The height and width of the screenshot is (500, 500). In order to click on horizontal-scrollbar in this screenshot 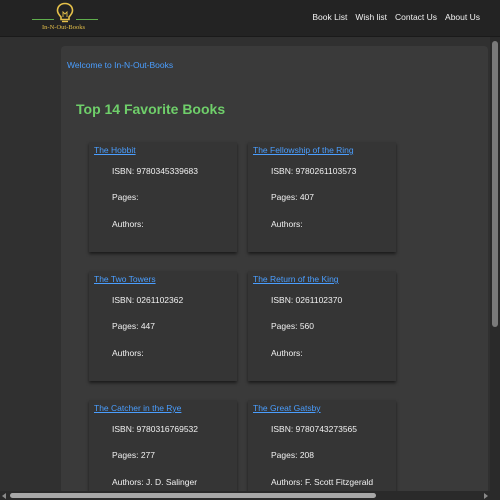, I will do `click(250, 495)`.